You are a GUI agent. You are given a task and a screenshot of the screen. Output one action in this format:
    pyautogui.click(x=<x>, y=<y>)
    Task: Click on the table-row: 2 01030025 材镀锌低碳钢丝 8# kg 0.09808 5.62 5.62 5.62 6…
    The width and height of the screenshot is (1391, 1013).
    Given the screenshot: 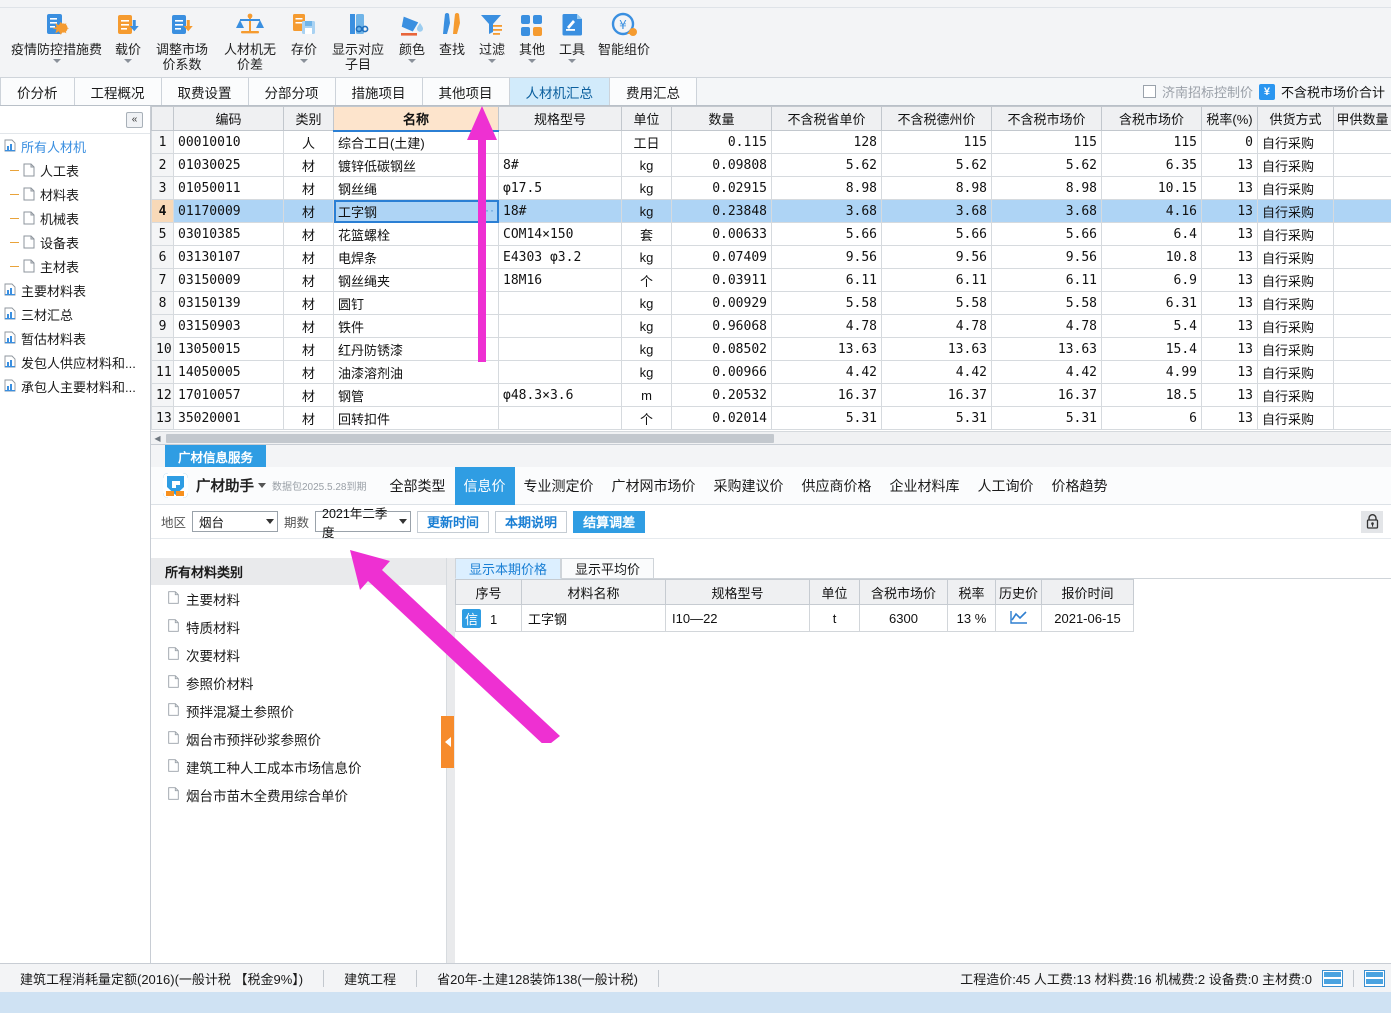 What is the action you would take?
    pyautogui.click(x=771, y=165)
    